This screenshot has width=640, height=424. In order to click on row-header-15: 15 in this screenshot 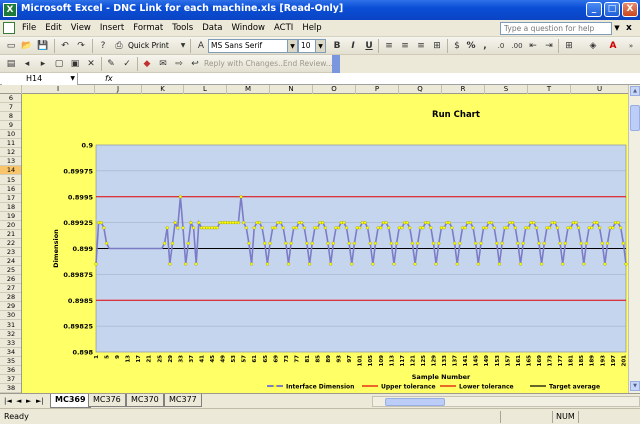, I will do `click(10, 180)`.